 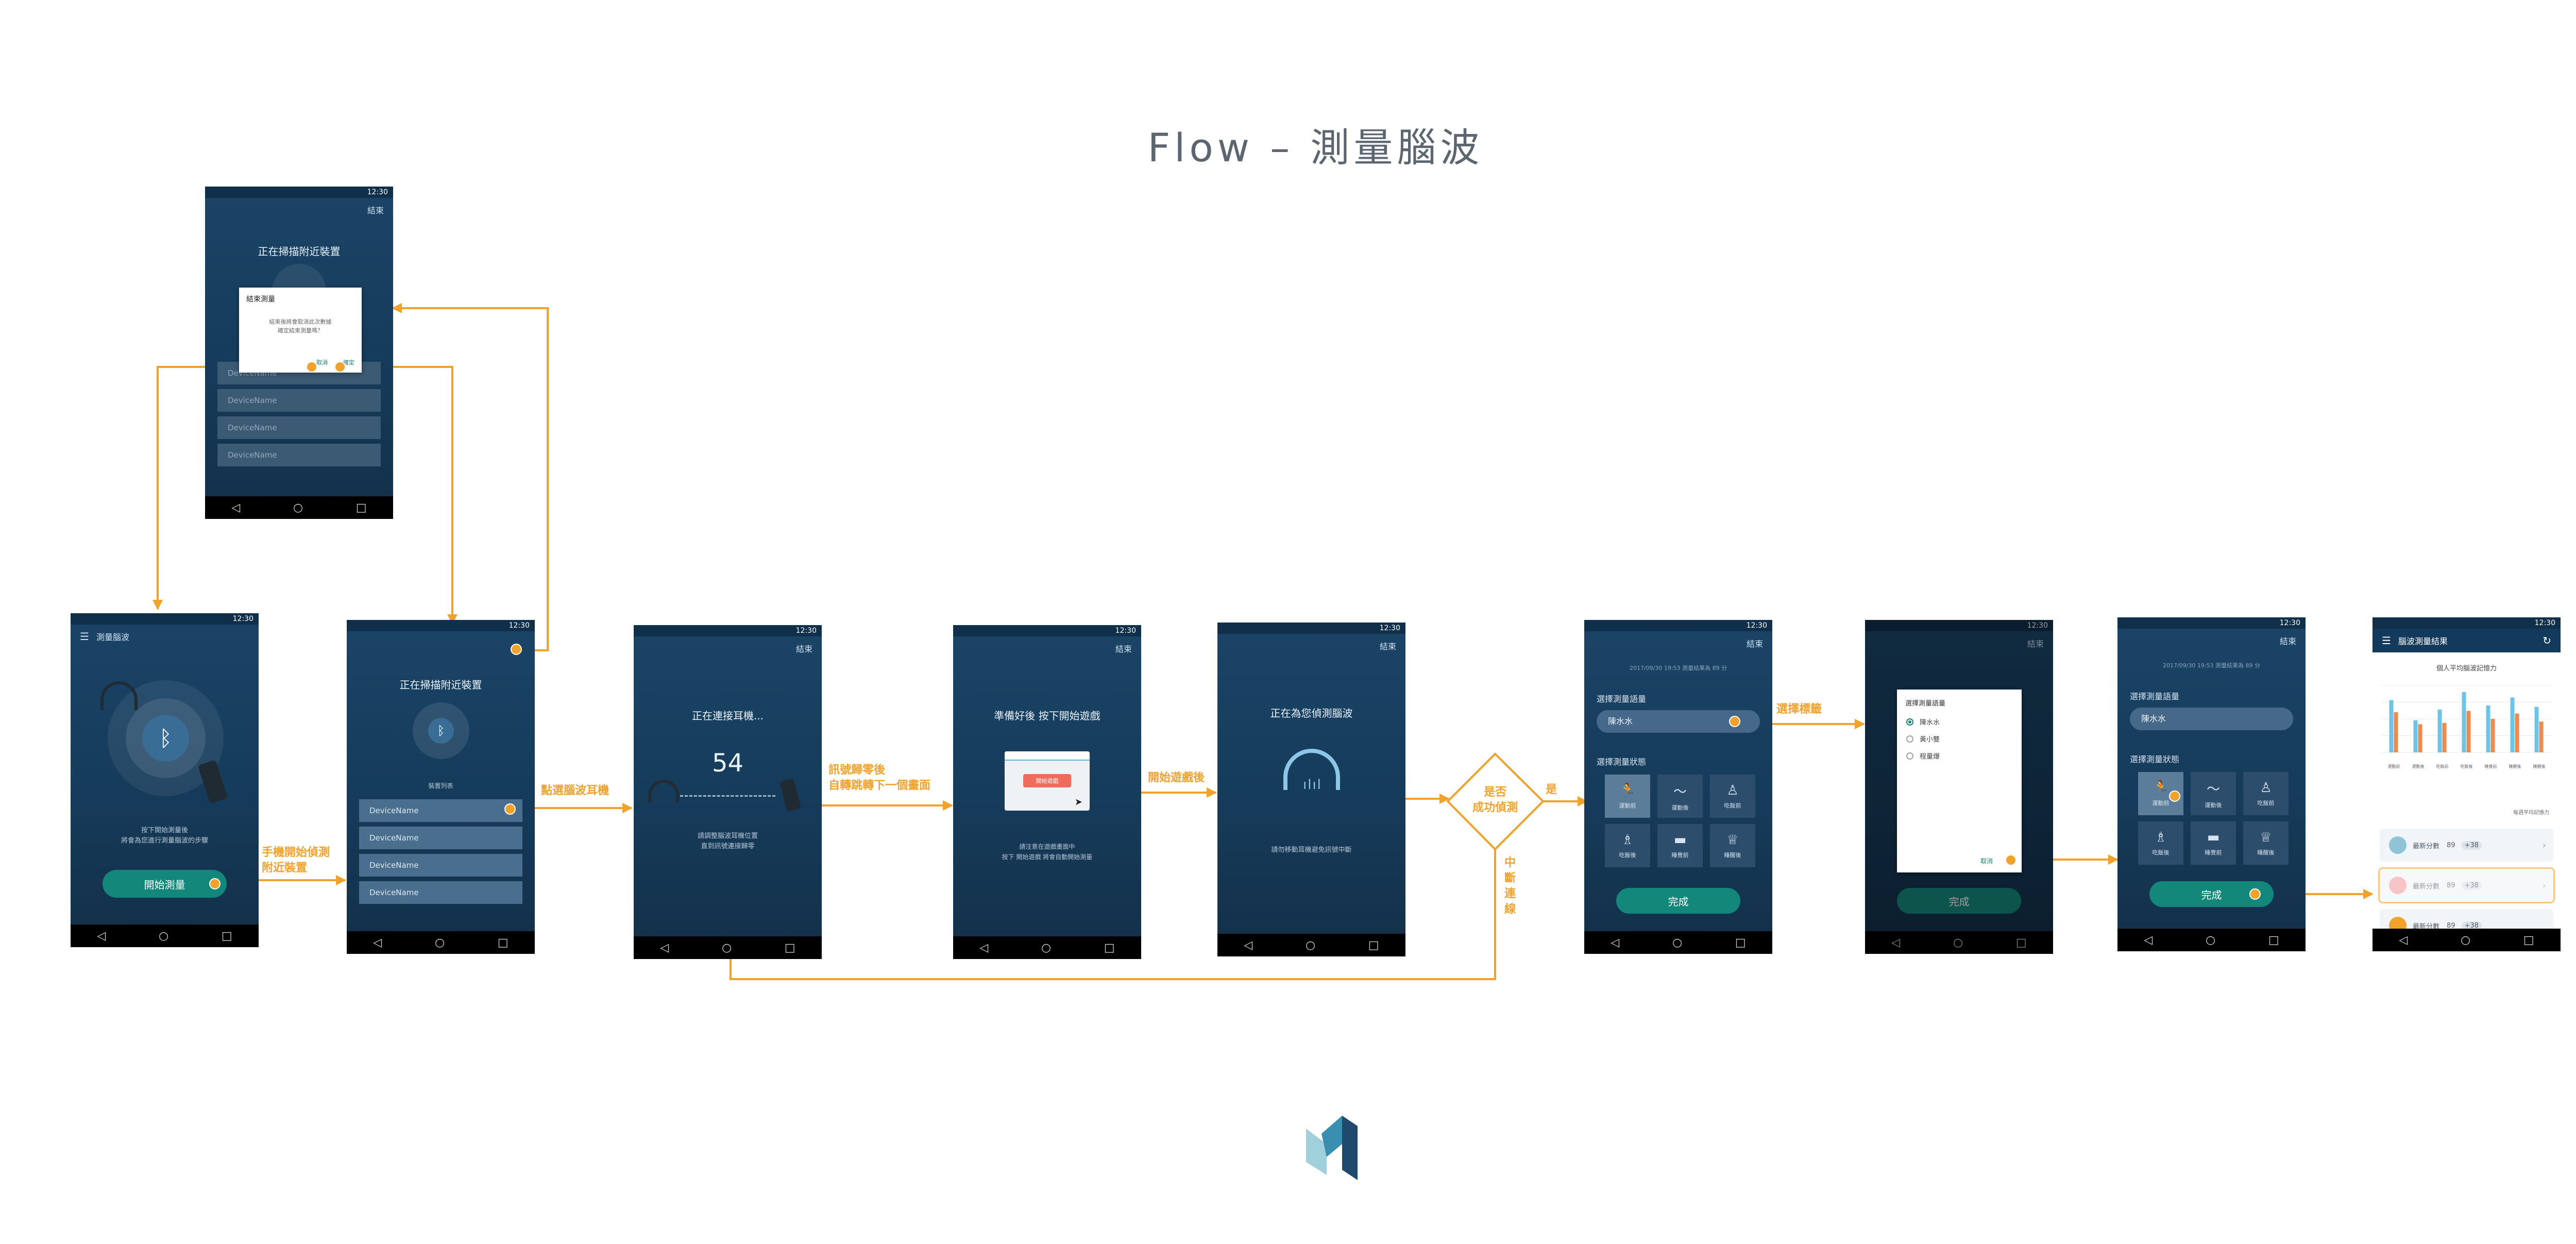 I want to click on tag-option: 程量爆, so click(x=1964, y=756).